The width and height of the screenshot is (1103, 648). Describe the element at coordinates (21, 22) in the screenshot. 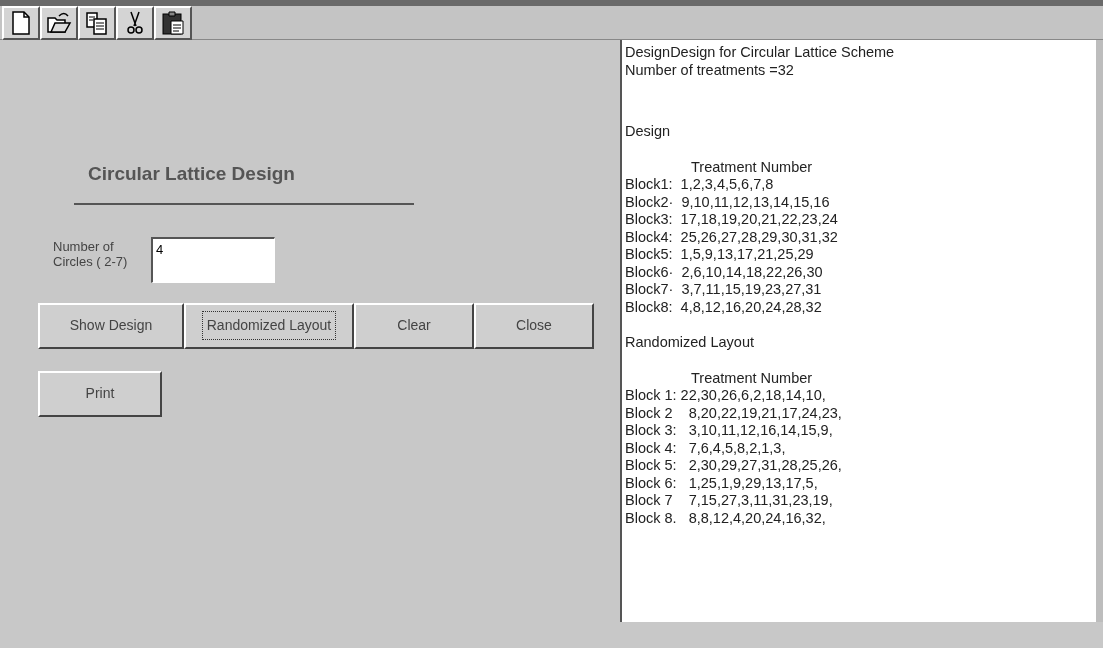

I see `new-file-icon` at that location.